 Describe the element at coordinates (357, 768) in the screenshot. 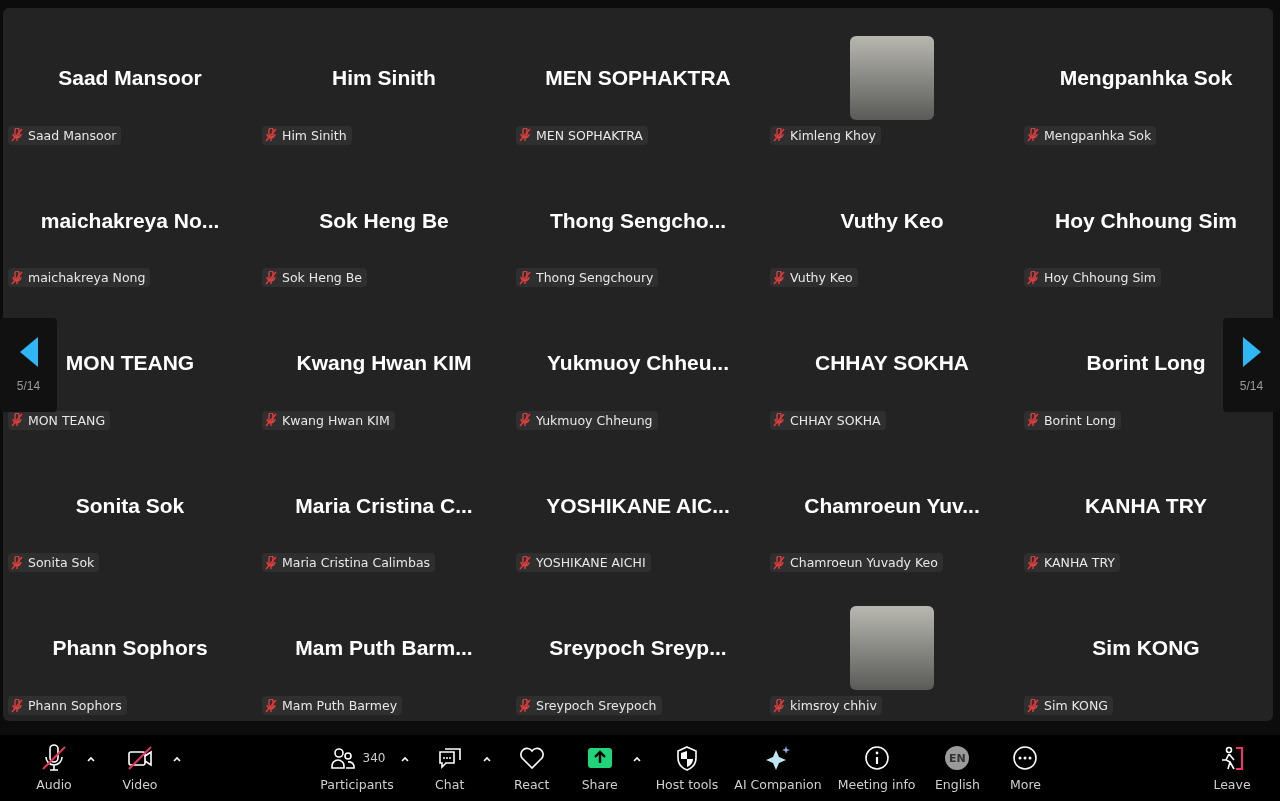

I see `toolbar-button: 340 Participants` at that location.